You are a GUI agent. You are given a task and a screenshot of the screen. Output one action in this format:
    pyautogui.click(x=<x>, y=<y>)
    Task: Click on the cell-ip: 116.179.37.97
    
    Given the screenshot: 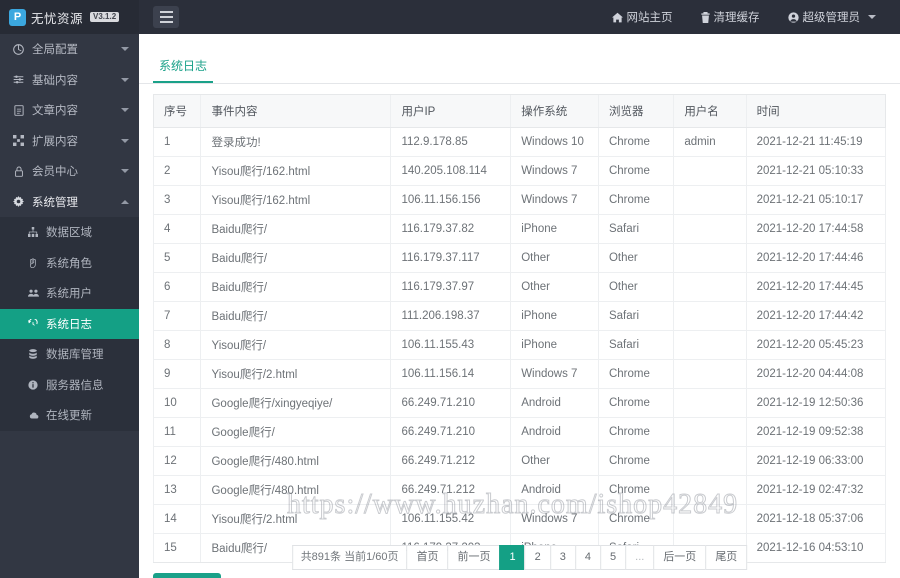 What is the action you would take?
    pyautogui.click(x=450, y=287)
    